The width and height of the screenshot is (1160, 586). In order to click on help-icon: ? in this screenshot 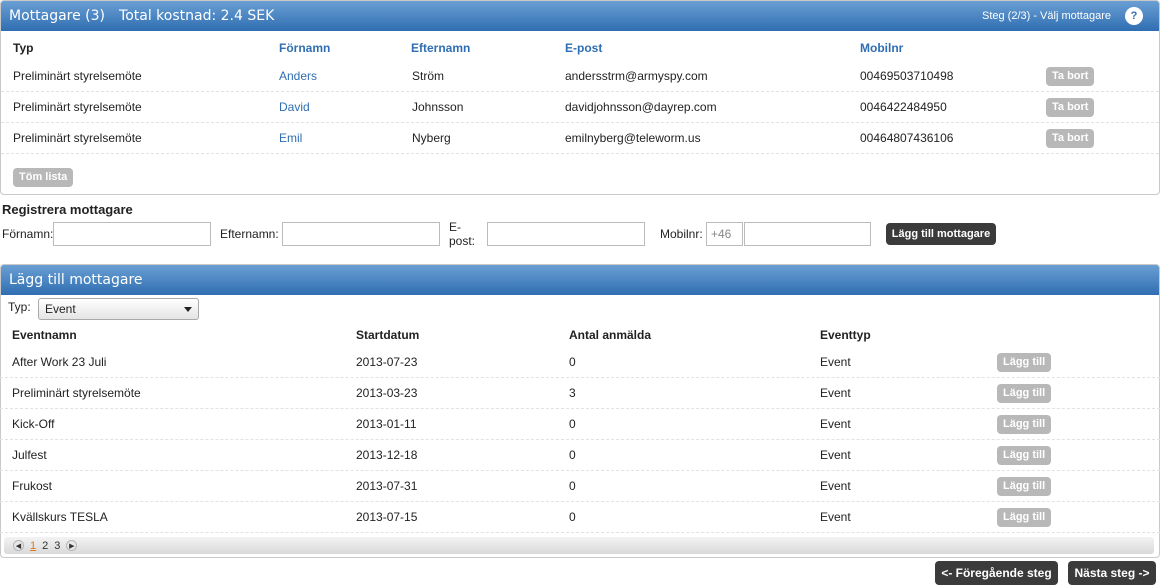, I will do `click(1134, 16)`.